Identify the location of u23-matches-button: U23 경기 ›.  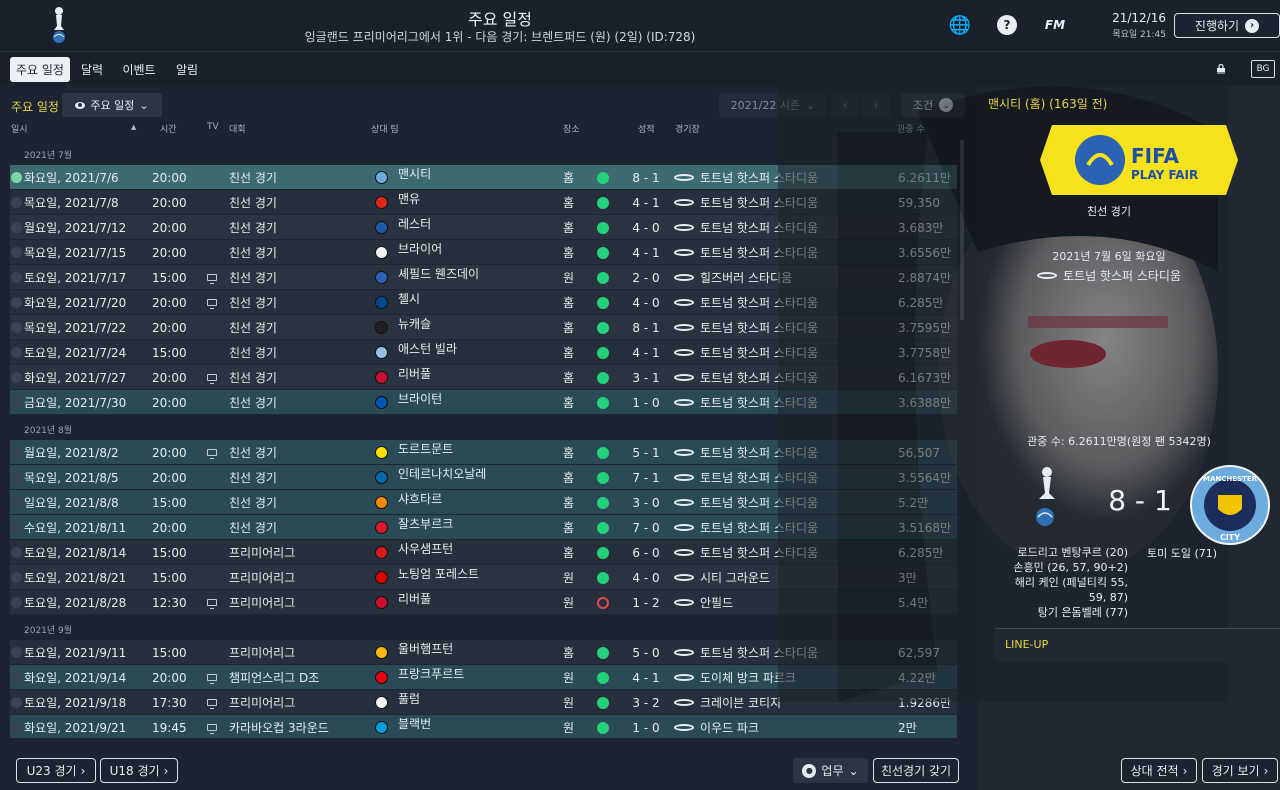
(56, 770).